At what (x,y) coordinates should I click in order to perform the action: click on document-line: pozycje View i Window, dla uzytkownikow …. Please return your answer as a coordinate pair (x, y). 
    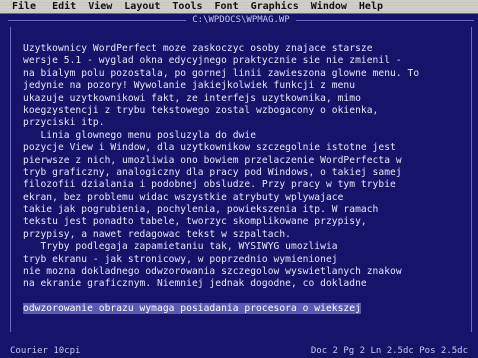
    Looking at the image, I should click on (209, 148).